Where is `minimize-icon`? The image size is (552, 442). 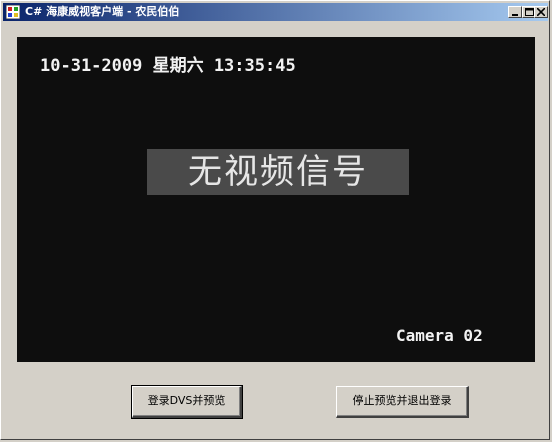
minimize-icon is located at coordinates (515, 15).